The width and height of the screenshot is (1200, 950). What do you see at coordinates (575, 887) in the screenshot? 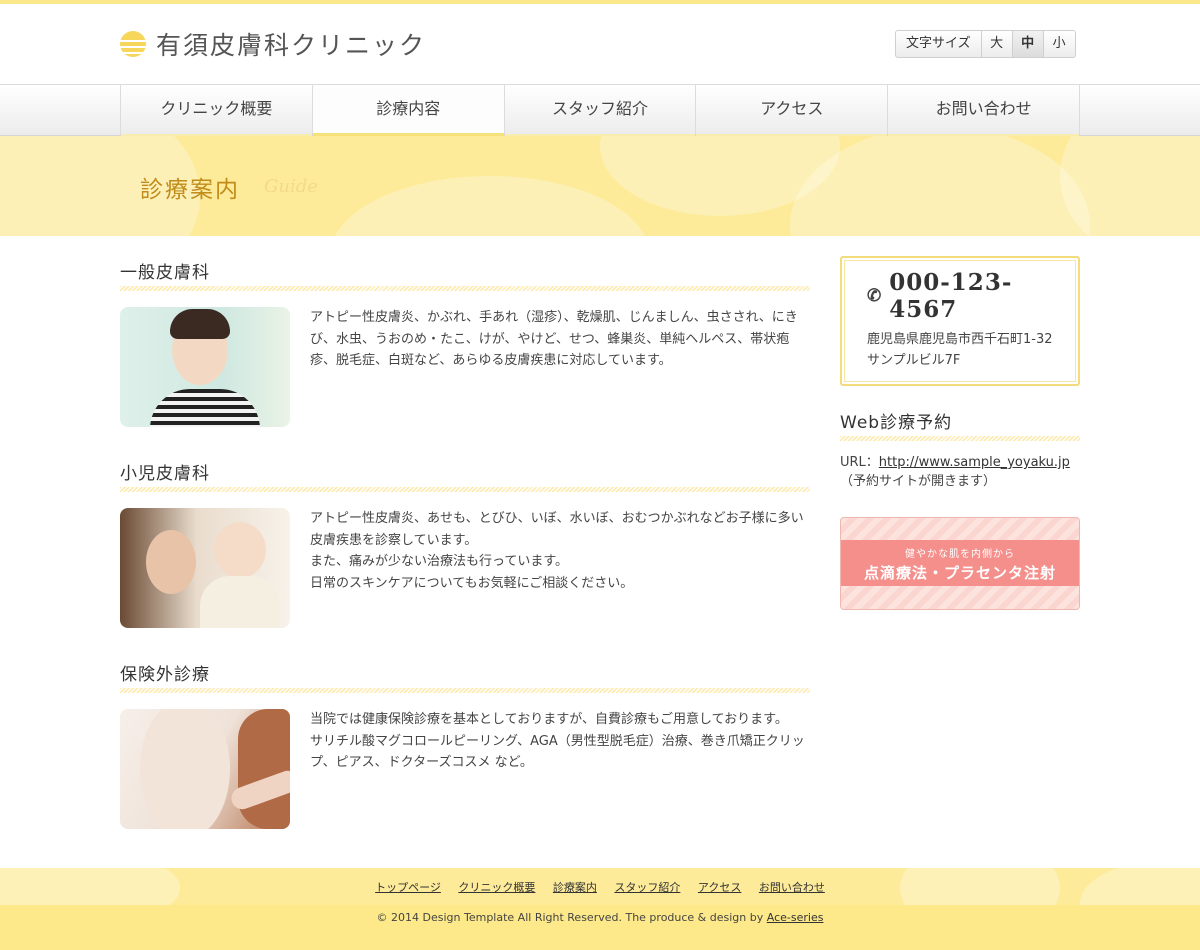
I see `footer-link-treatment: 診療案内` at bounding box center [575, 887].